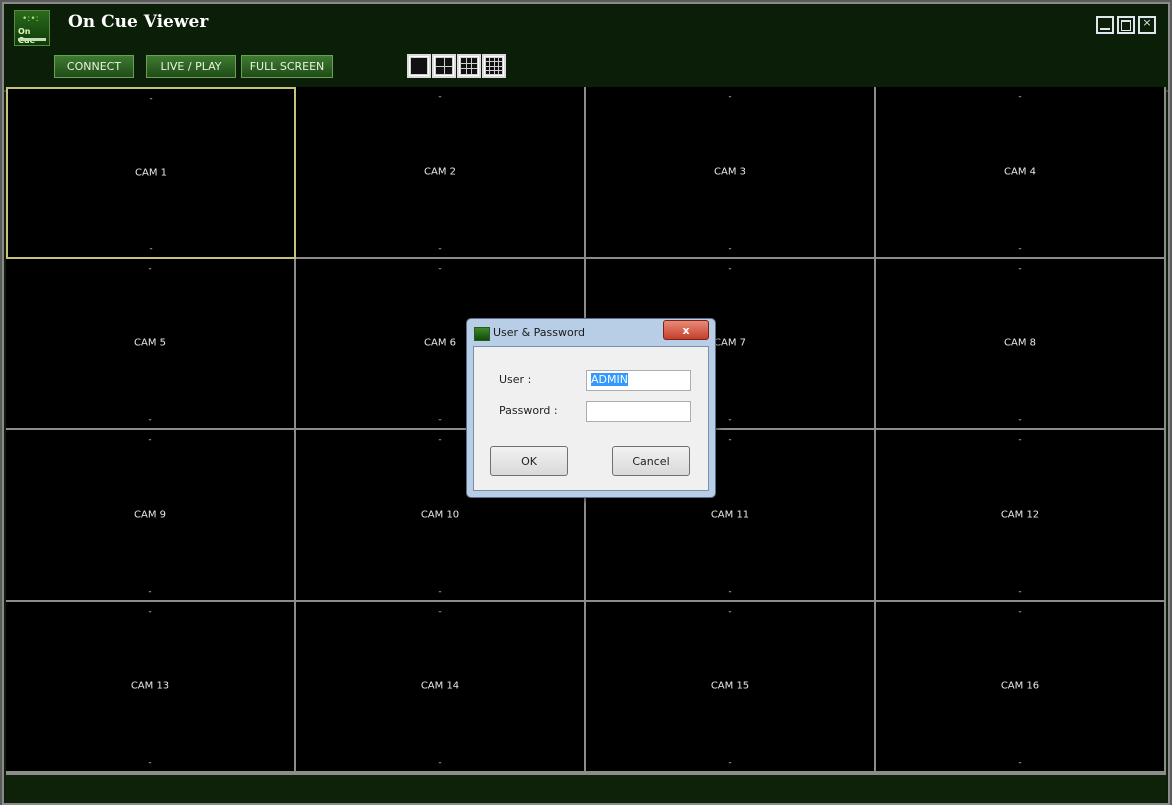 The height and width of the screenshot is (805, 1172). I want to click on user-field: ADMIN, so click(638, 380).